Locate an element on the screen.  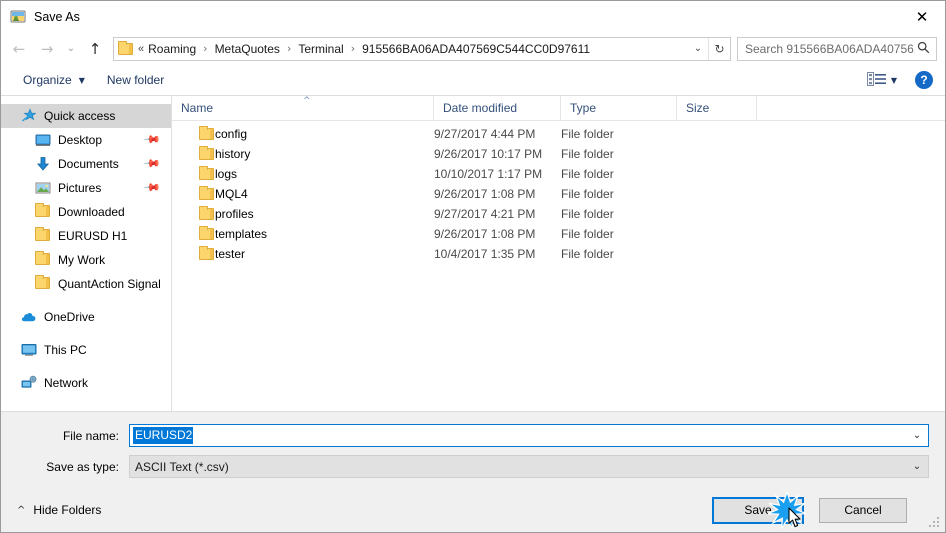
command-bar: Organize ▼ New folder ▼ ? is located at coordinates (473, 80).